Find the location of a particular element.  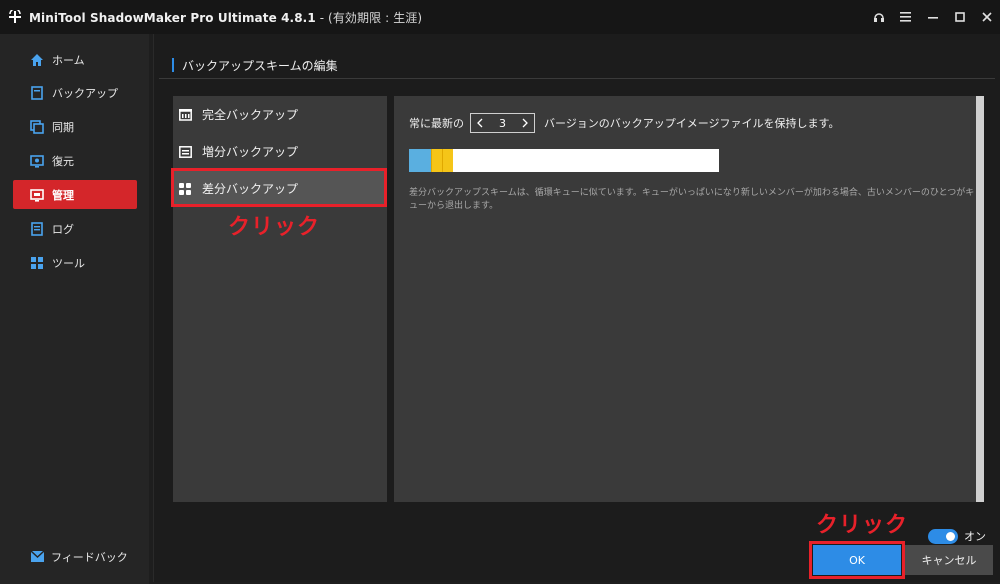

headset-icon is located at coordinates (878, 17).